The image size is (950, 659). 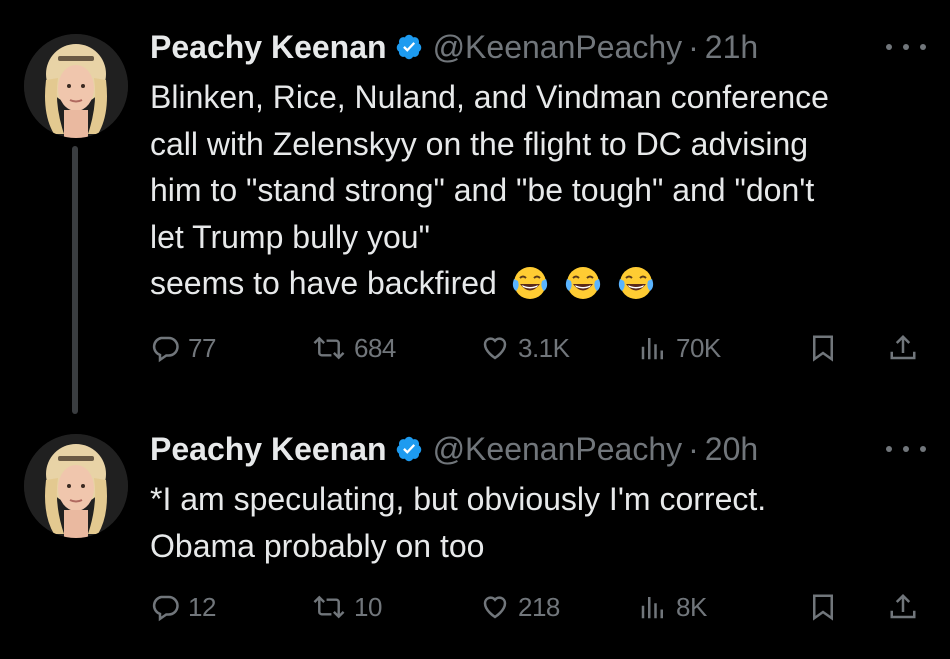 I want to click on tweet-text-line: Obama probably on too, so click(x=317, y=545).